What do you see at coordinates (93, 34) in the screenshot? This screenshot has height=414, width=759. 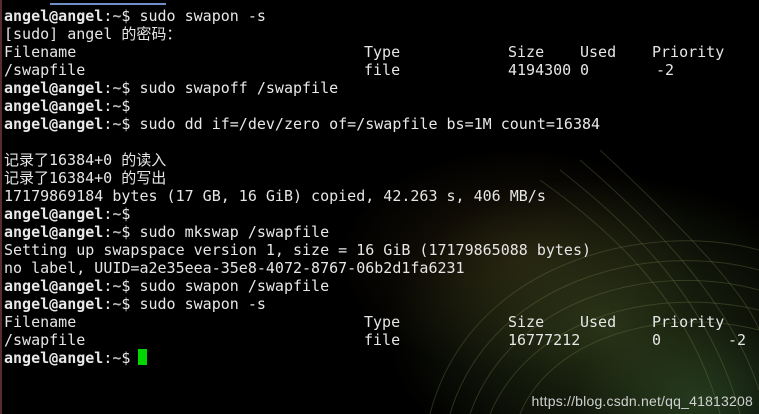 I see `sudo-password-prompt: [sudo] angel 的密码：` at bounding box center [93, 34].